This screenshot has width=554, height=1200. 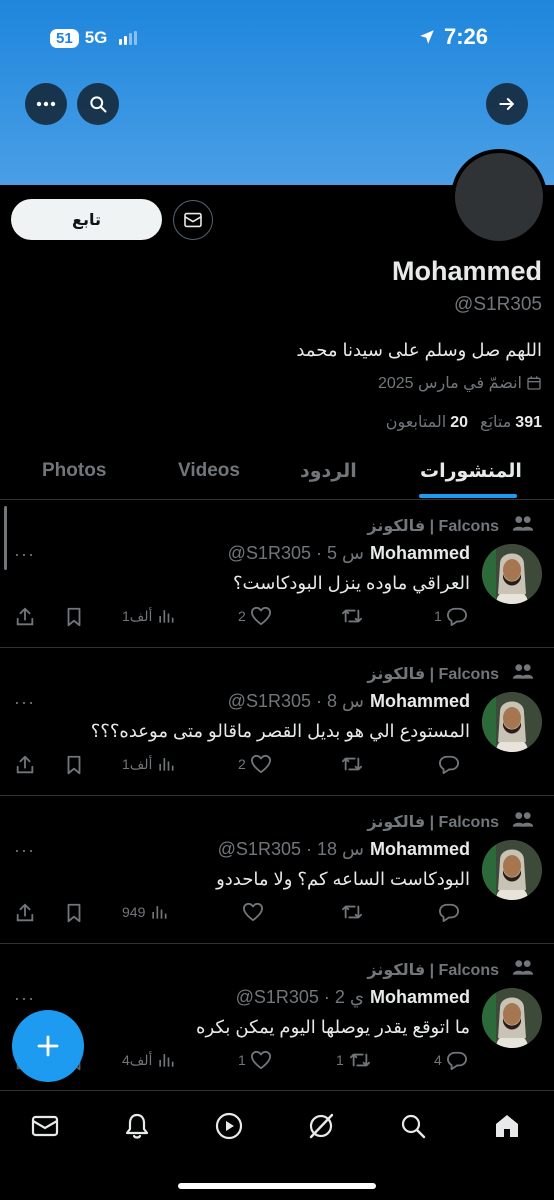 I want to click on nav-home, so click(x=507, y=1126).